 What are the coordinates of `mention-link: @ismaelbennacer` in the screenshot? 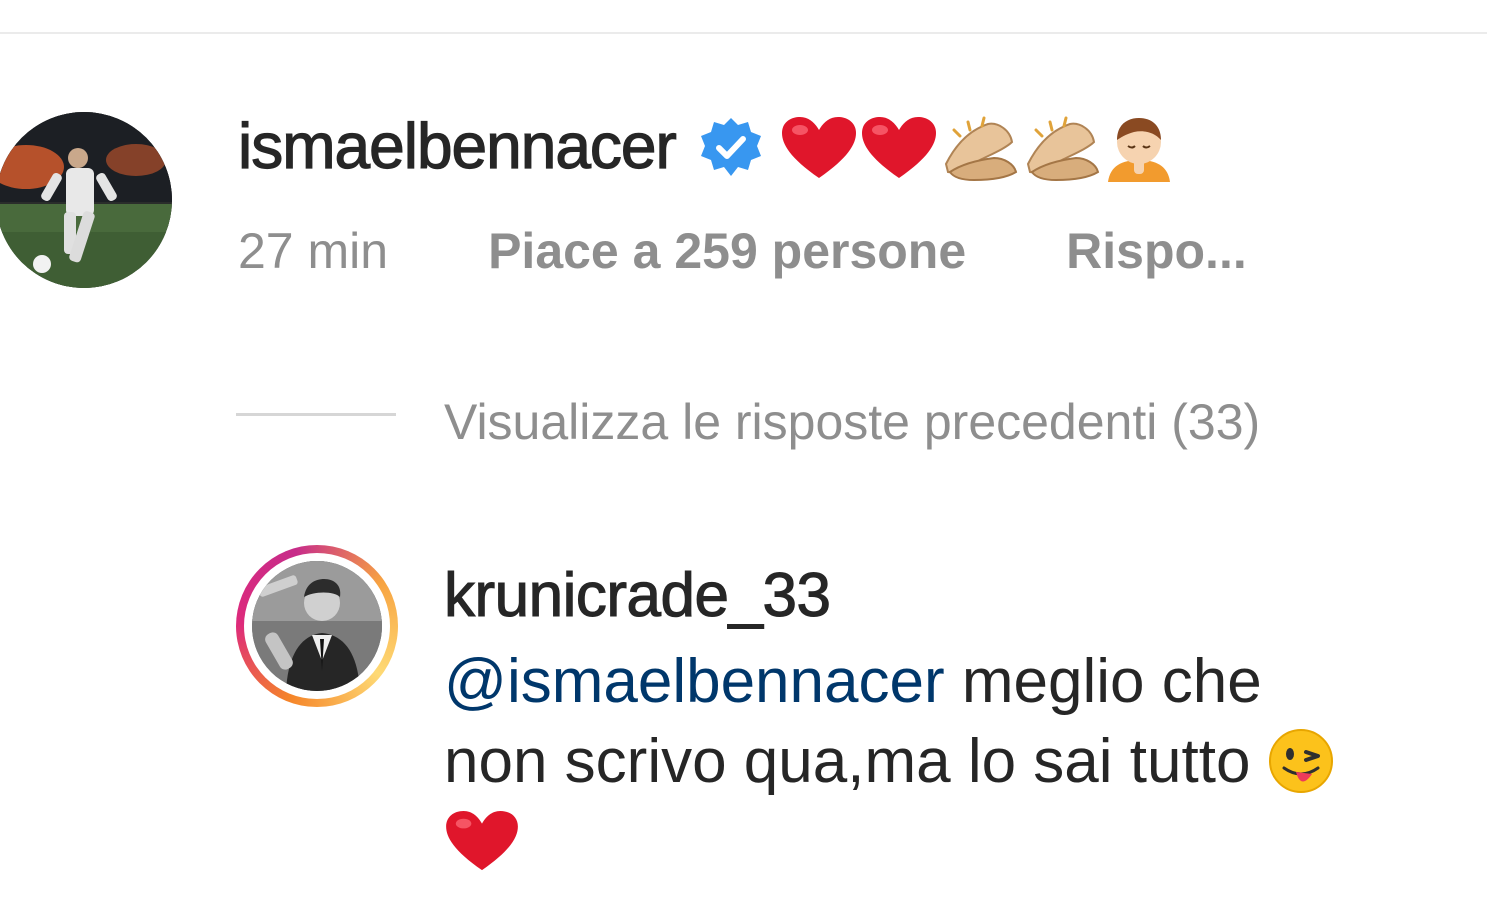 It's located at (694, 681).